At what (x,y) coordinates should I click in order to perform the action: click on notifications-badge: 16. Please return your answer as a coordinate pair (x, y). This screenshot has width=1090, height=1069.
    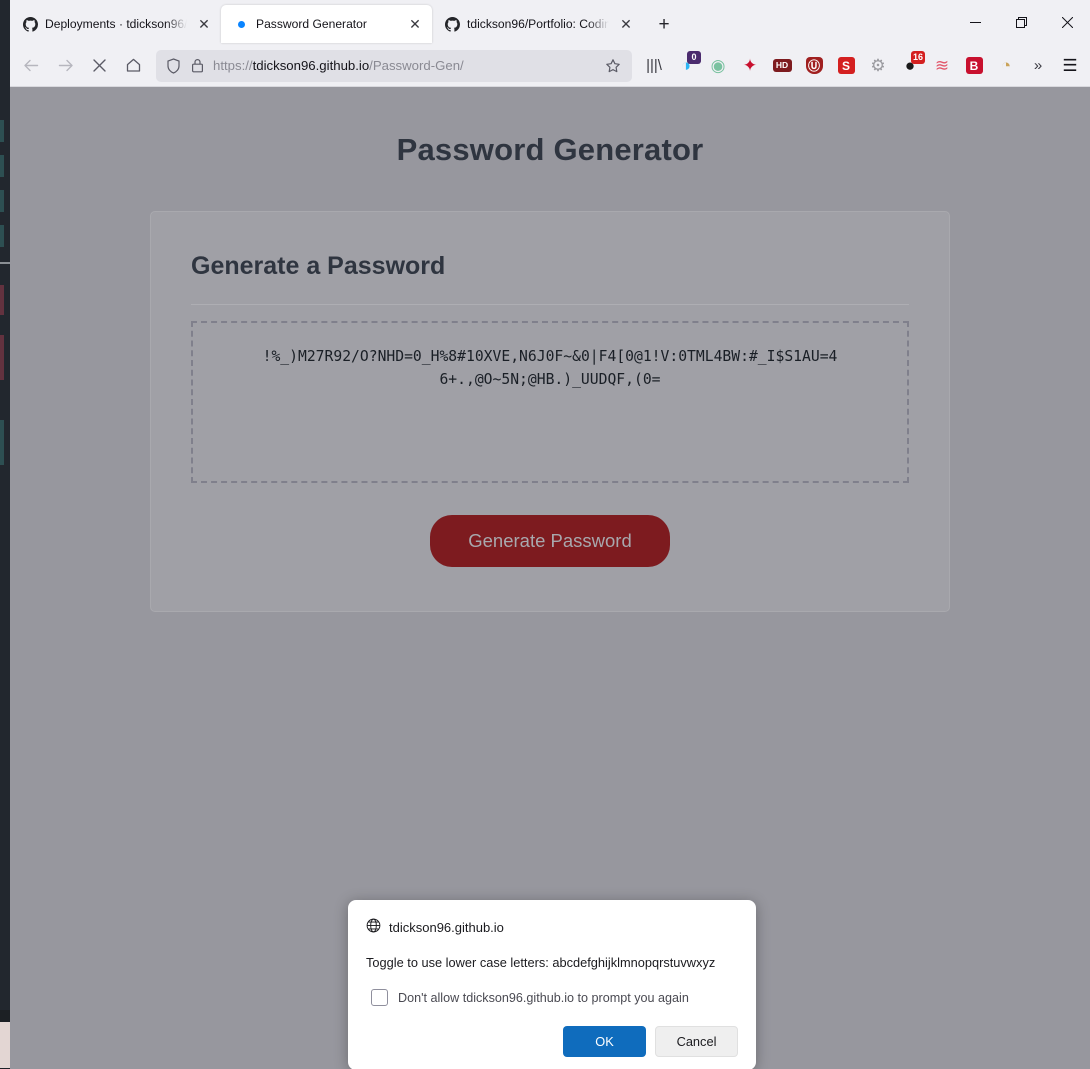
    Looking at the image, I should click on (917, 57).